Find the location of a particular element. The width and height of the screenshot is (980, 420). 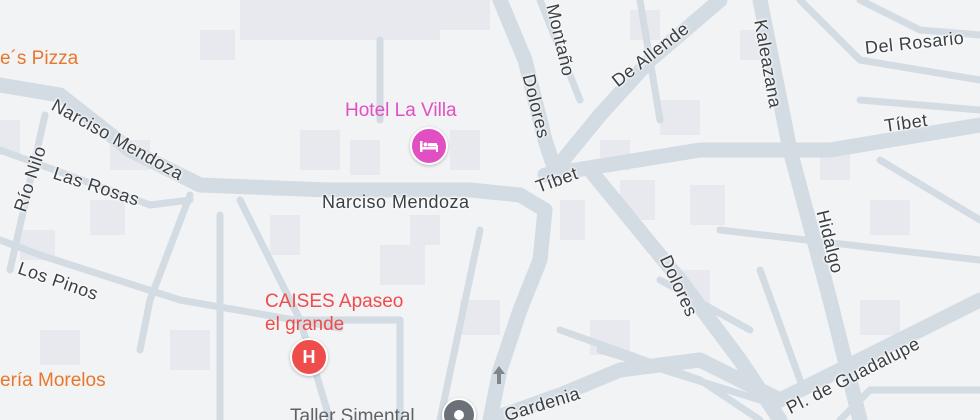

hospital-h-icon: H is located at coordinates (309, 357).